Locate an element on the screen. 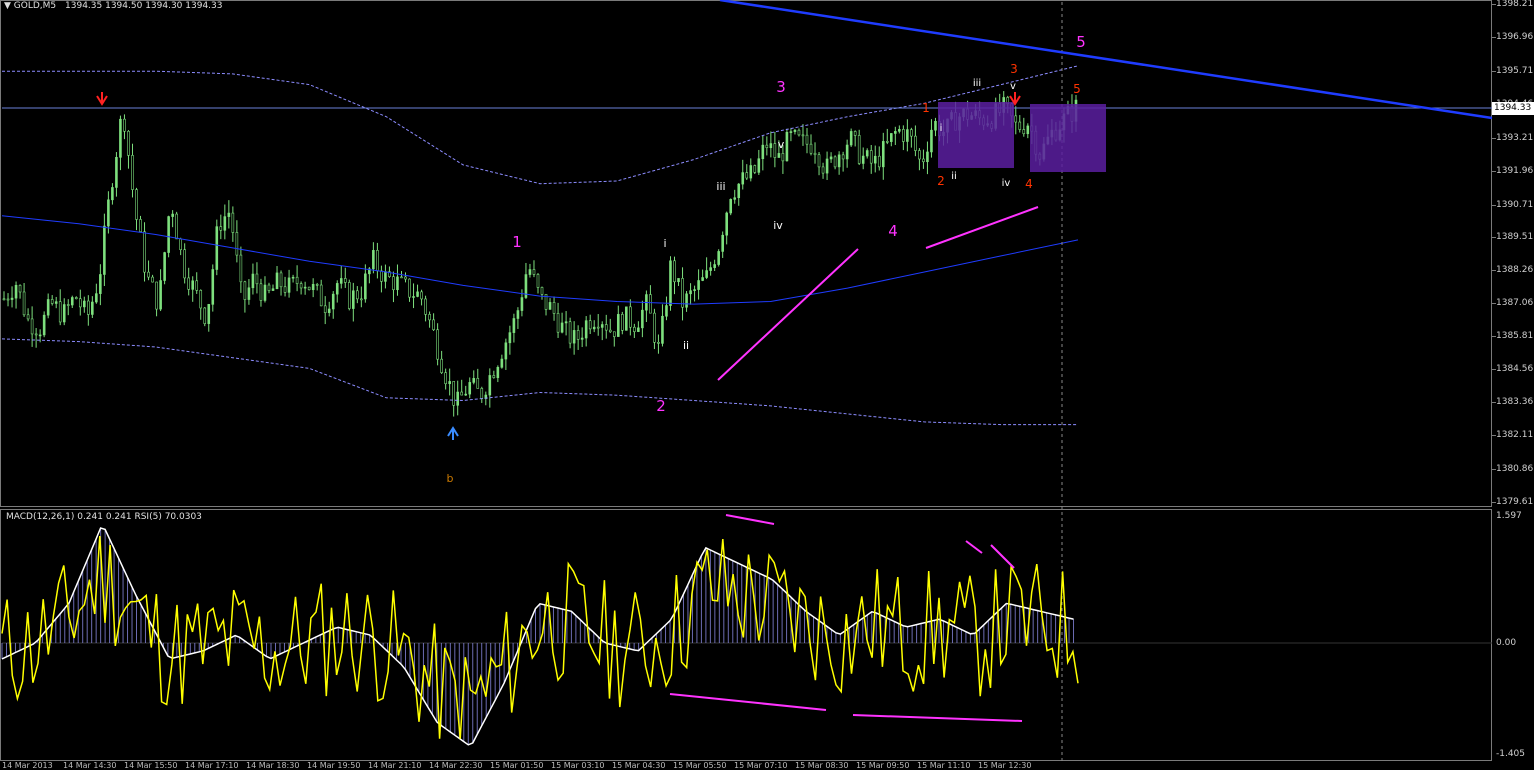 This screenshot has width=1534, height=770. wave-label: i is located at coordinates (664, 243).